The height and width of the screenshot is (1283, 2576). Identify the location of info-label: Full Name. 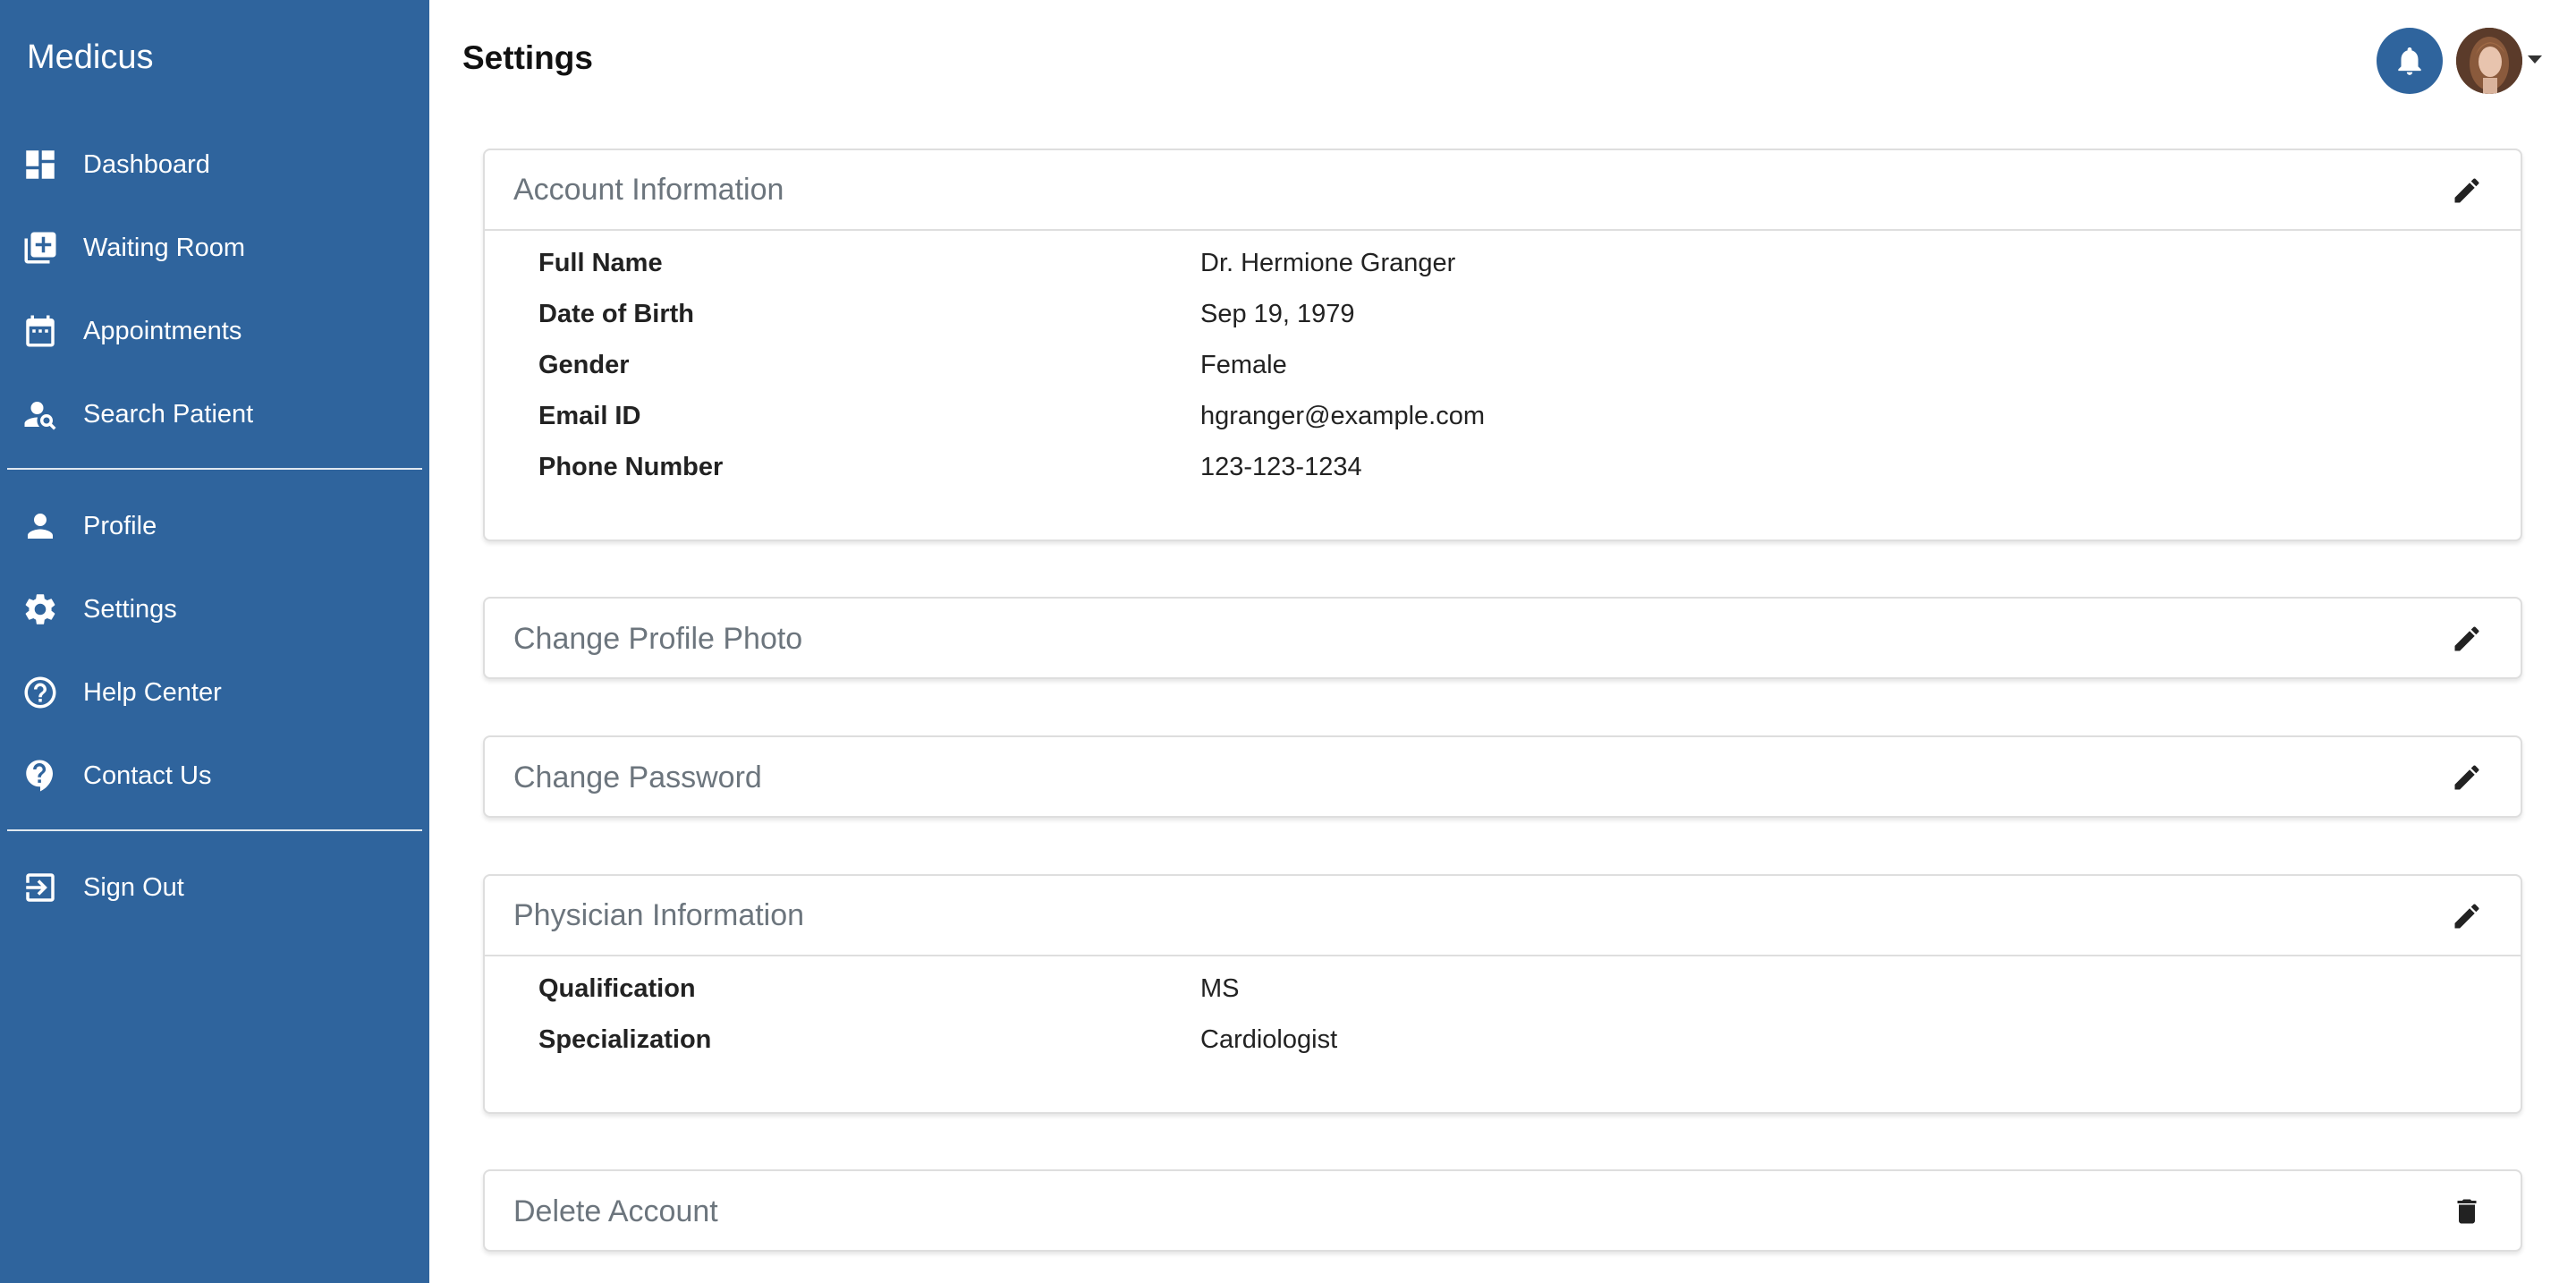
(600, 263).